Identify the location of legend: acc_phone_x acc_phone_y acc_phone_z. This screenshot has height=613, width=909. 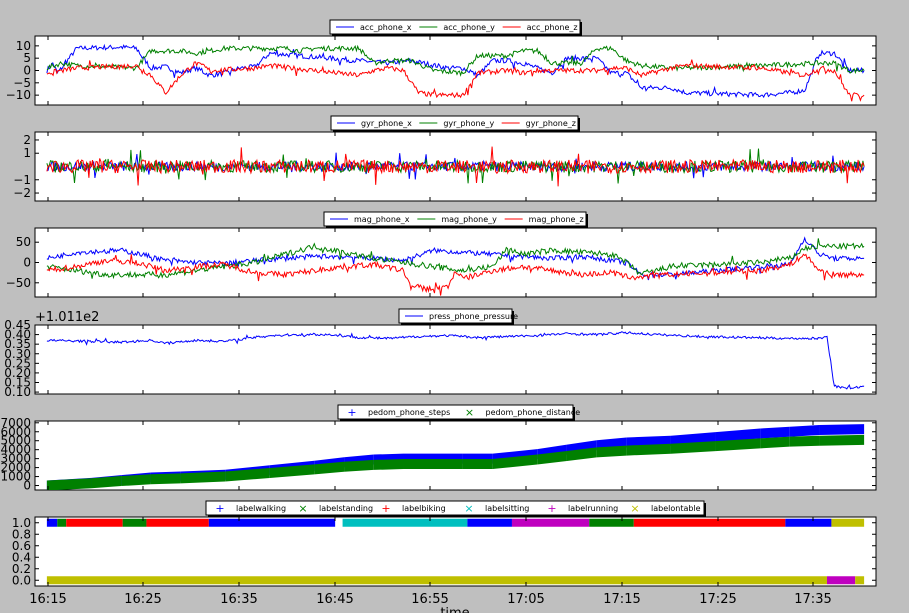
(456, 28).